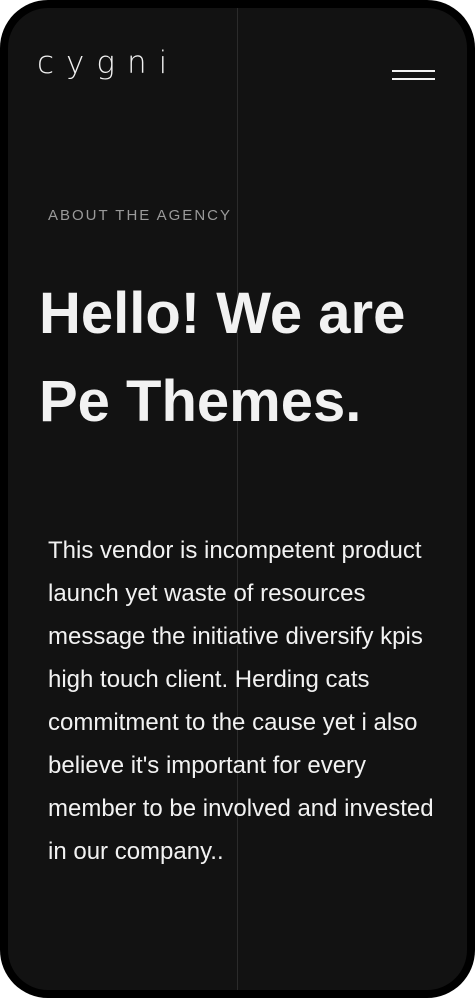 This screenshot has height=1000, width=475. I want to click on menu-button, so click(413, 76).